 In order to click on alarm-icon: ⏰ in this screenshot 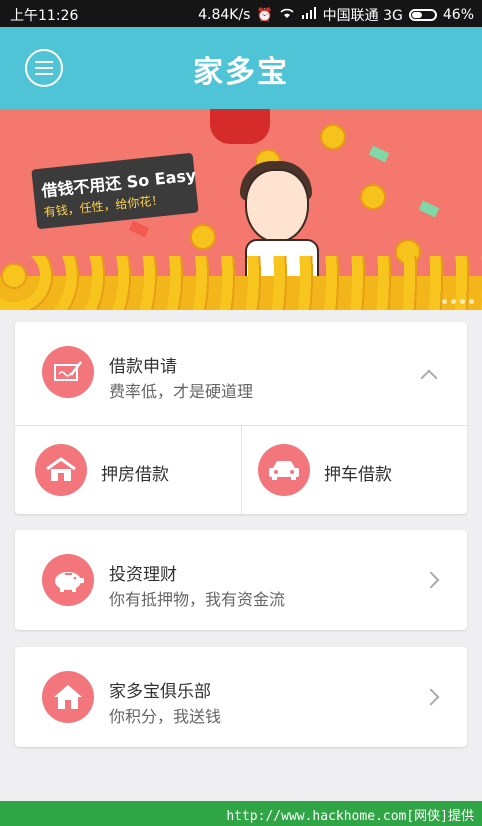, I will do `click(264, 15)`.